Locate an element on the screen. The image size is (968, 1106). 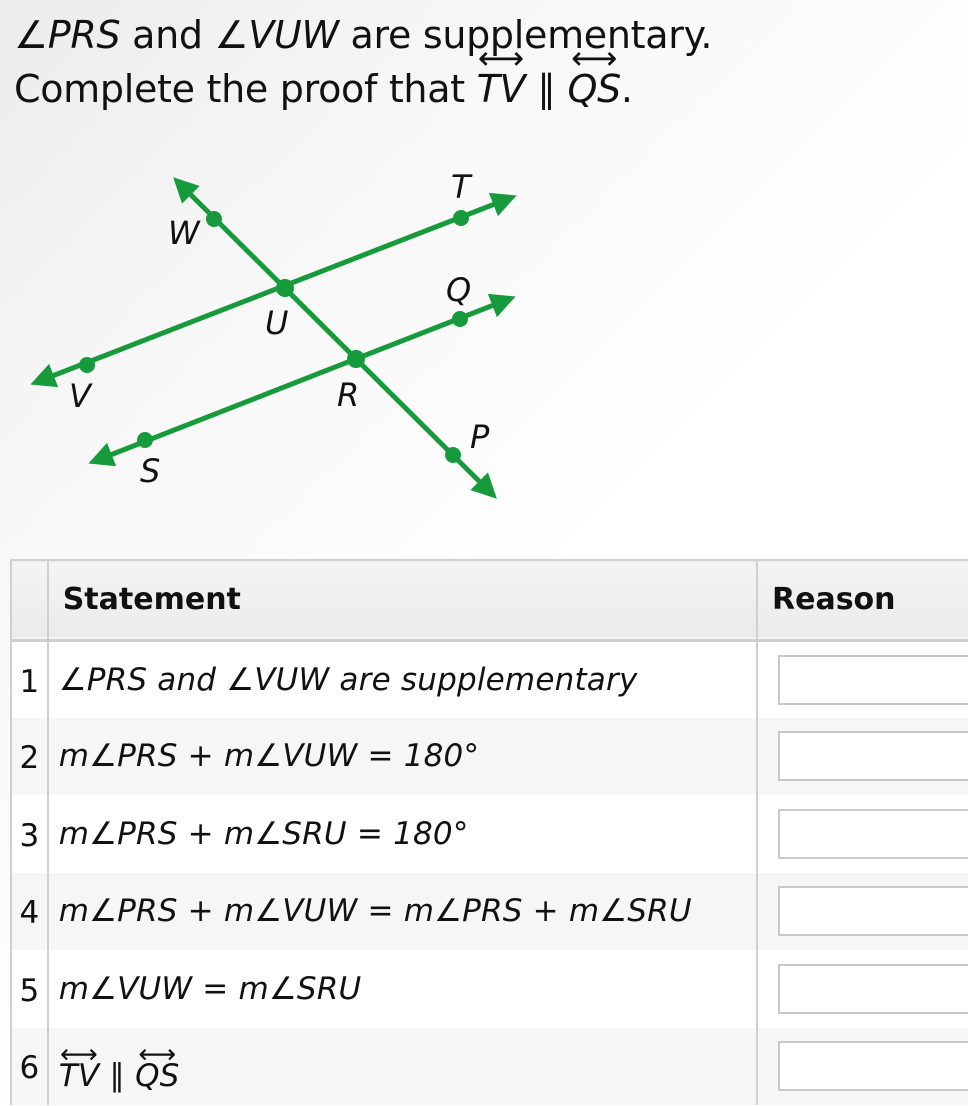
point-t is located at coordinates (461, 218).